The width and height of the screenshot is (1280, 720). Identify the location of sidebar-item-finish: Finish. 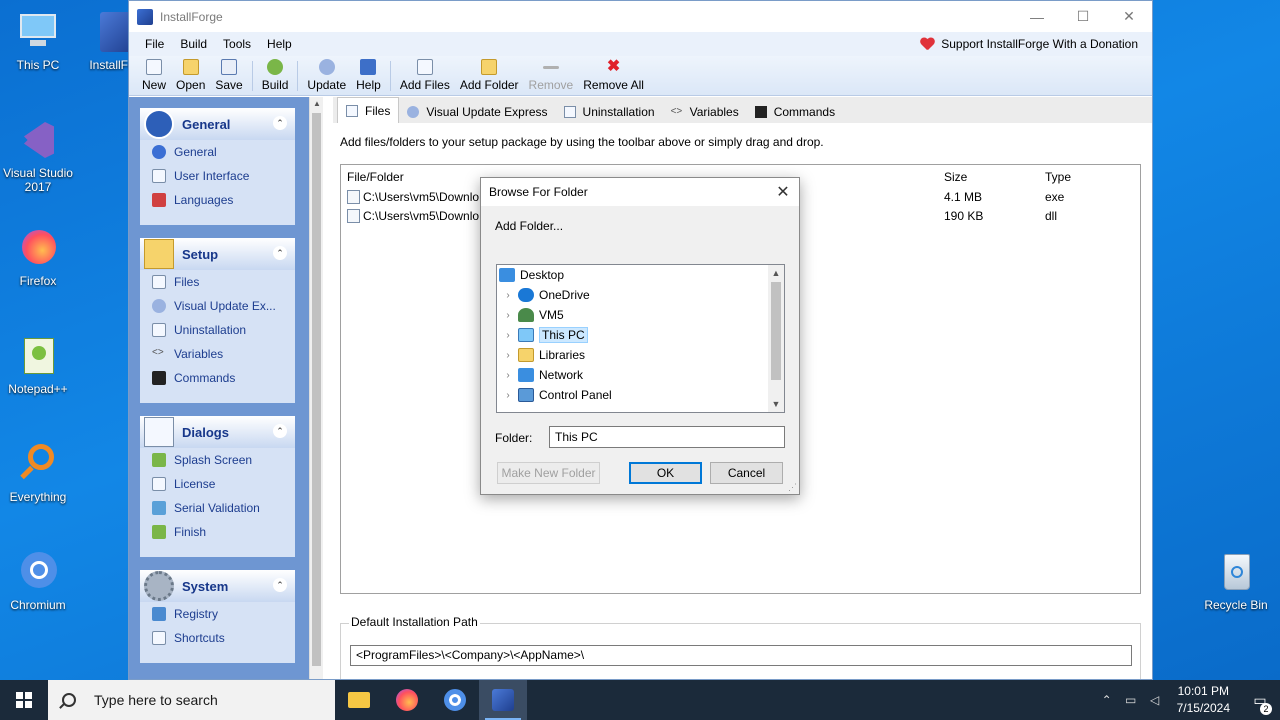
(217, 532).